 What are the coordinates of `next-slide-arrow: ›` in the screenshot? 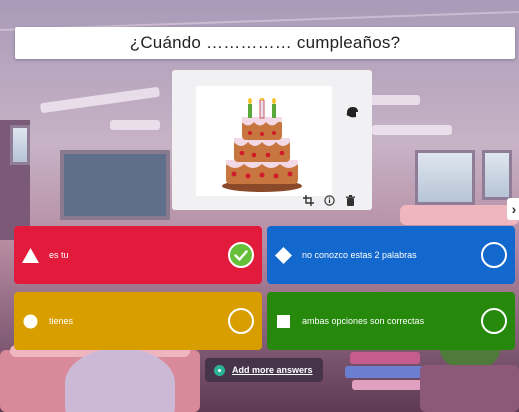 It's located at (513, 209).